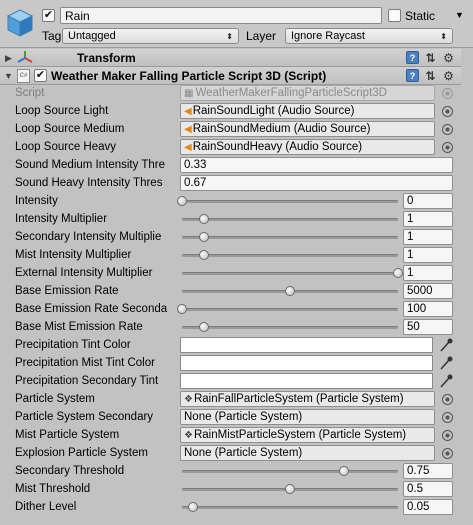  Describe the element at coordinates (307, 129) in the screenshot. I see `loop-source-medium-field: ◀RainSoundMedium (Audio Source)` at that location.